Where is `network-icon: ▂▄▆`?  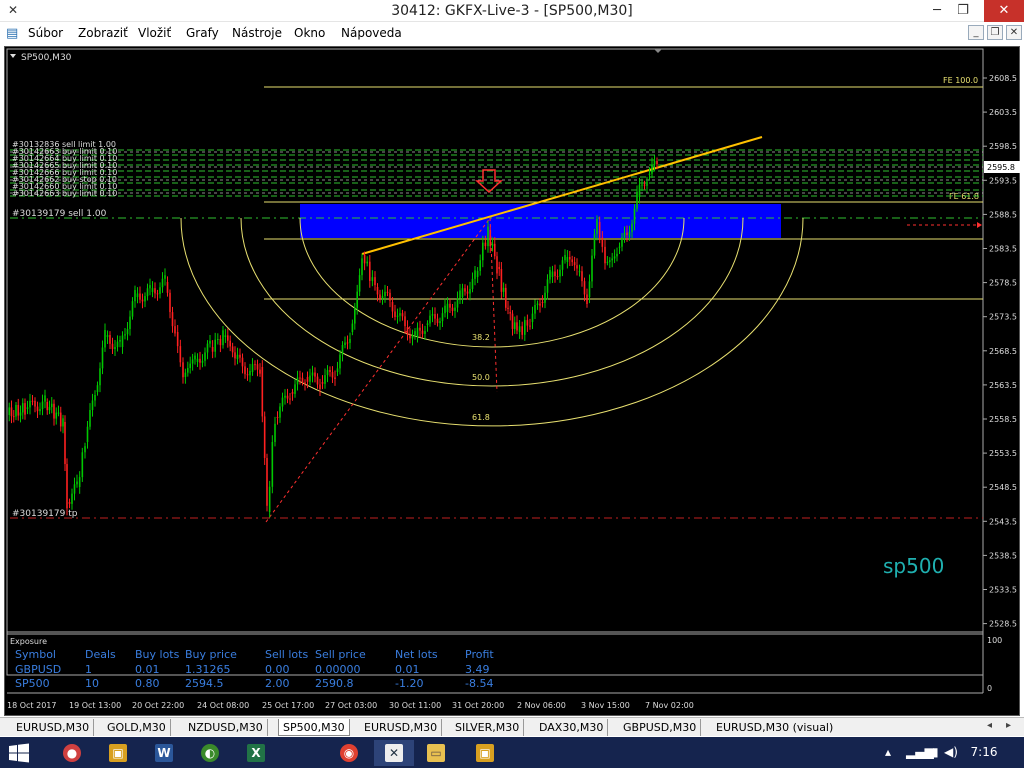 network-icon: ▂▄▆ is located at coordinates (920, 752).